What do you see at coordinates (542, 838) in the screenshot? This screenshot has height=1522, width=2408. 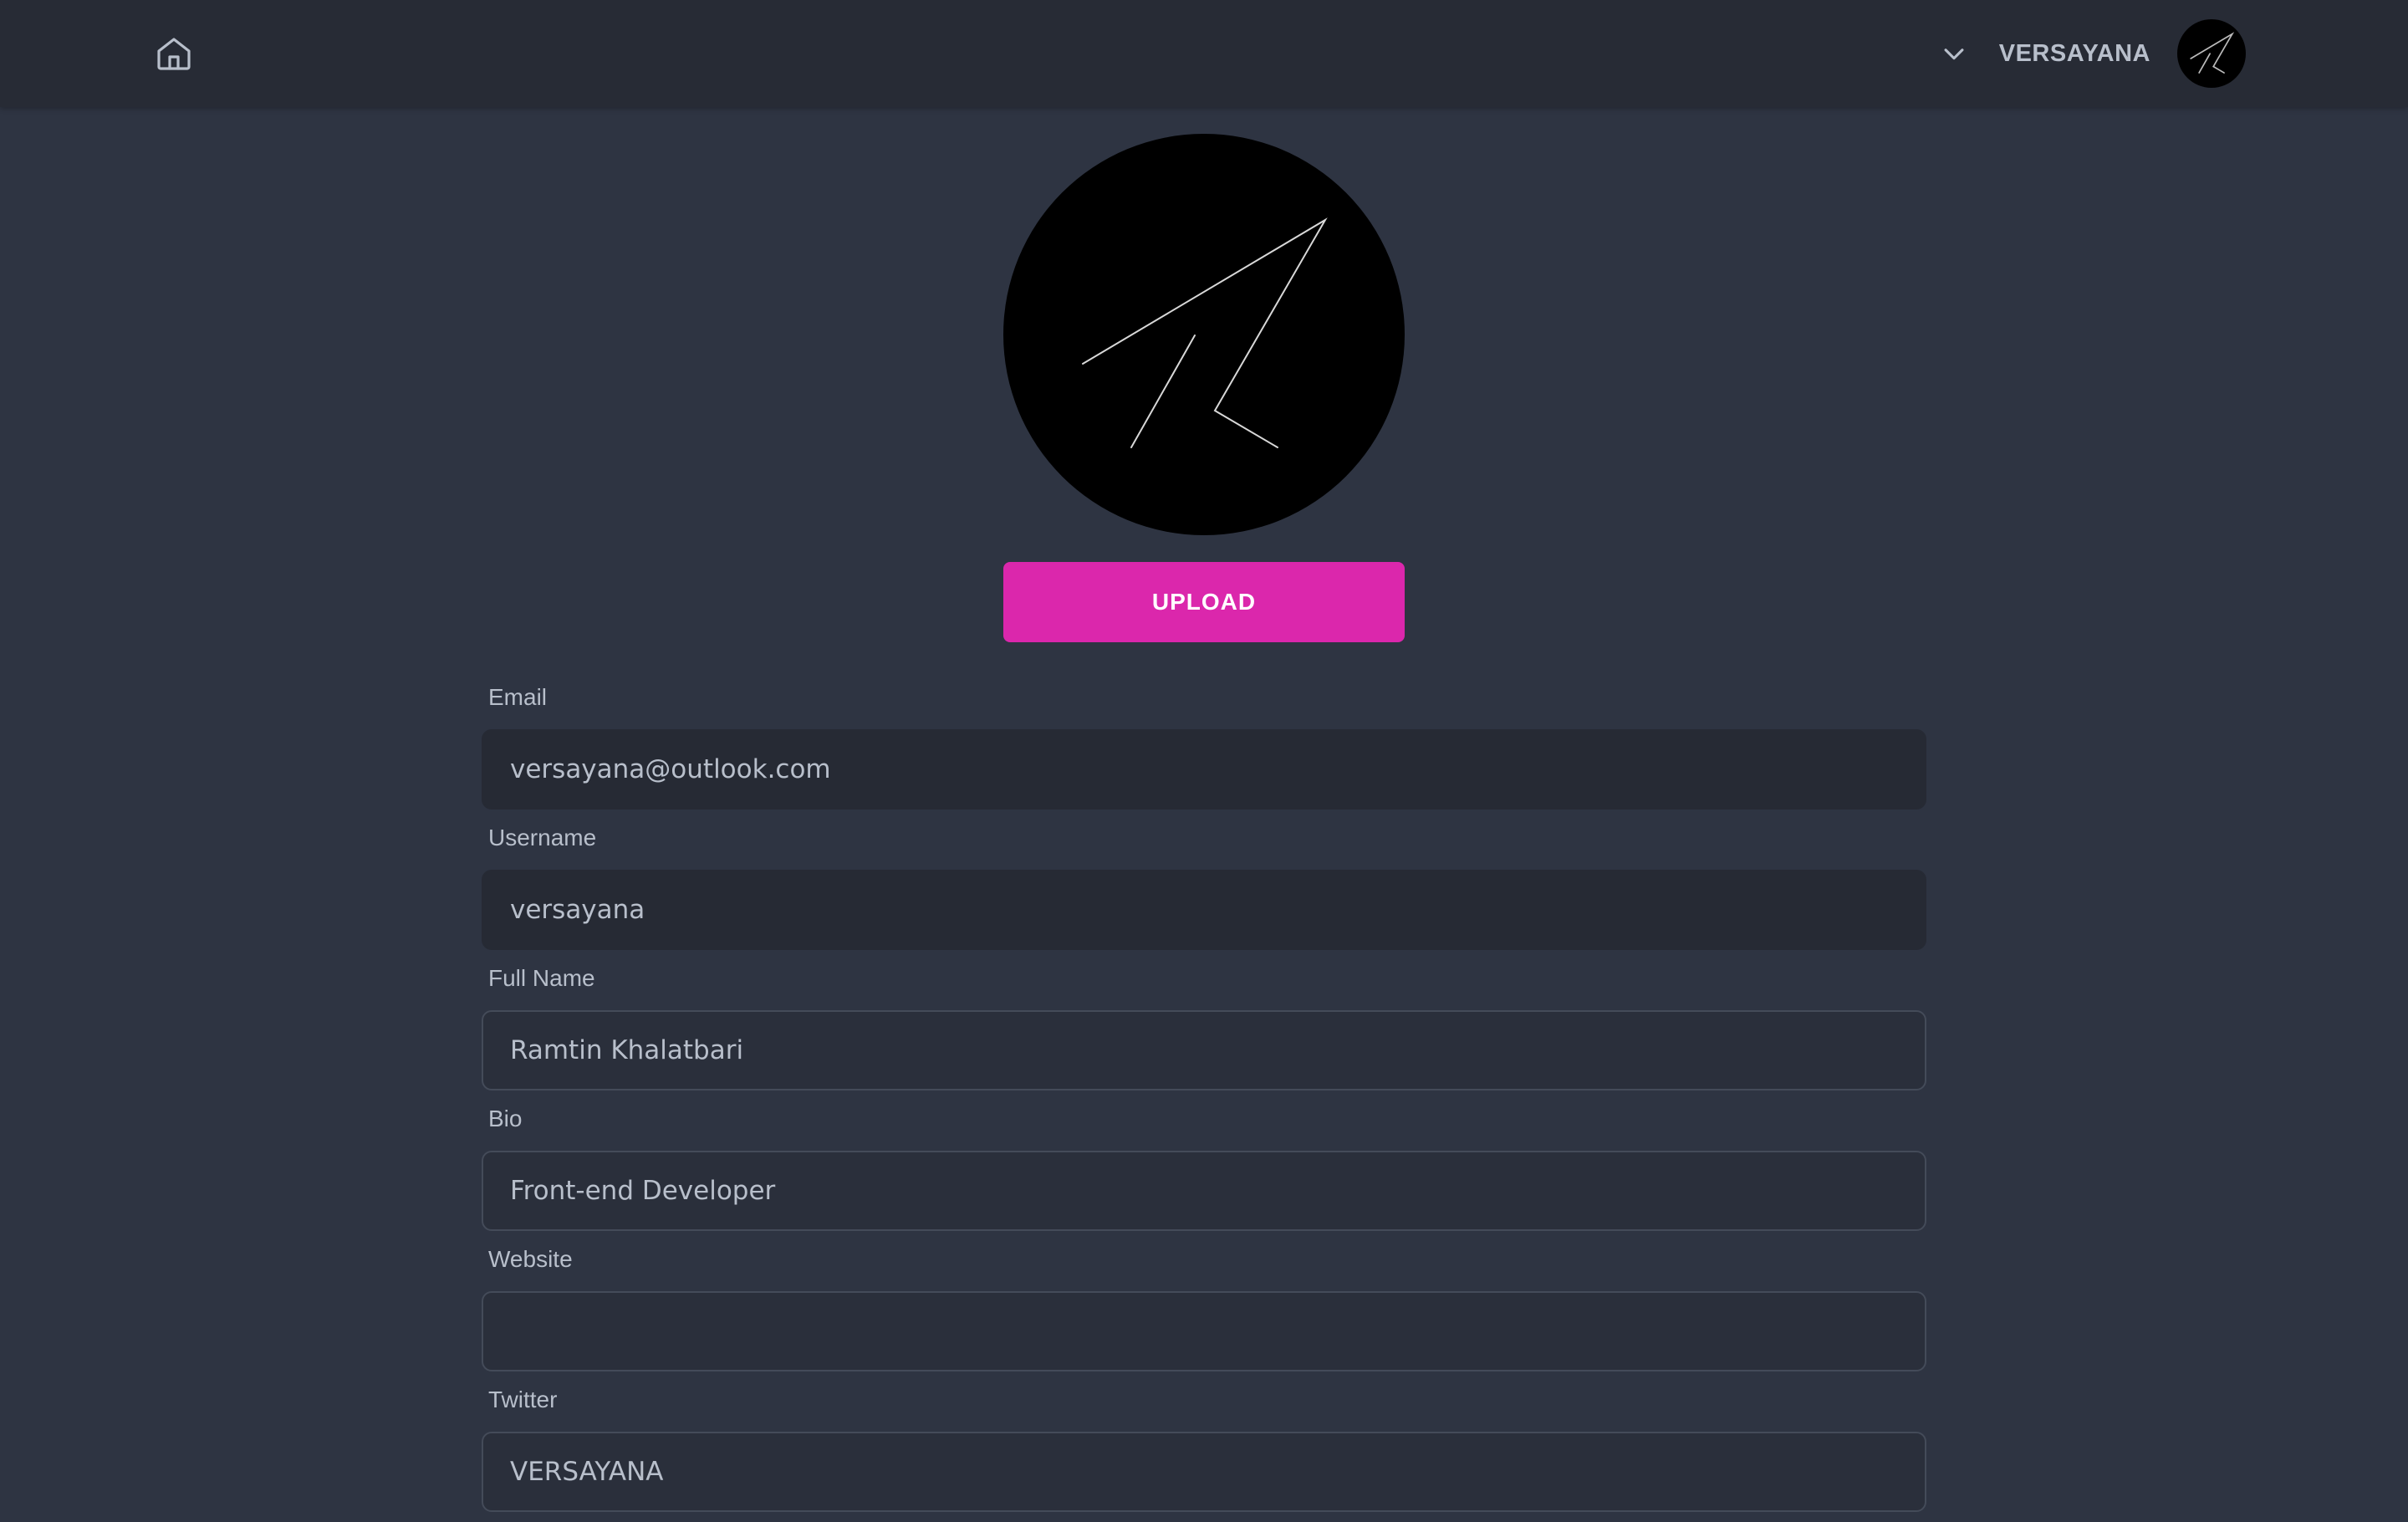 I see `username-label: Username` at bounding box center [542, 838].